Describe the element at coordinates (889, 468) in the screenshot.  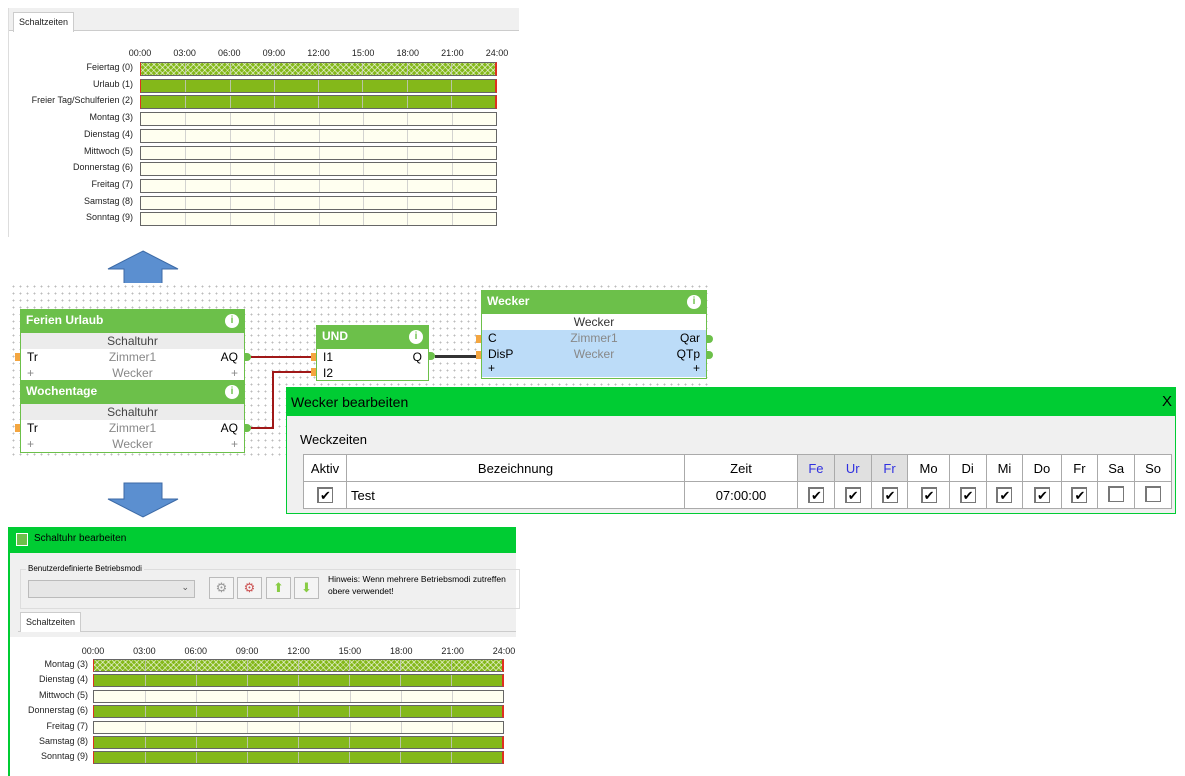
I see `col-fr-ferien: Fr` at that location.